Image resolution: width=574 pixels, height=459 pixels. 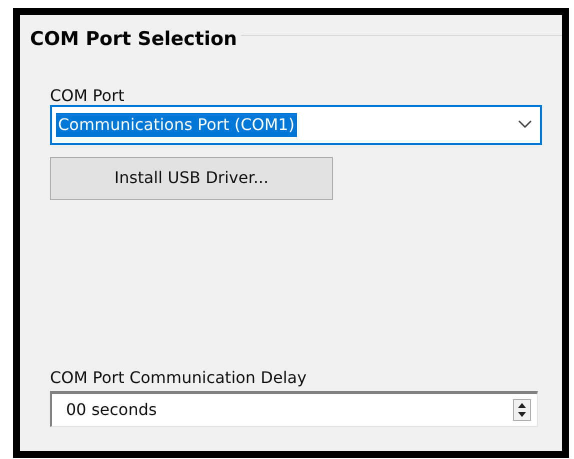 I want to click on chevron-down-icon, so click(x=525, y=125).